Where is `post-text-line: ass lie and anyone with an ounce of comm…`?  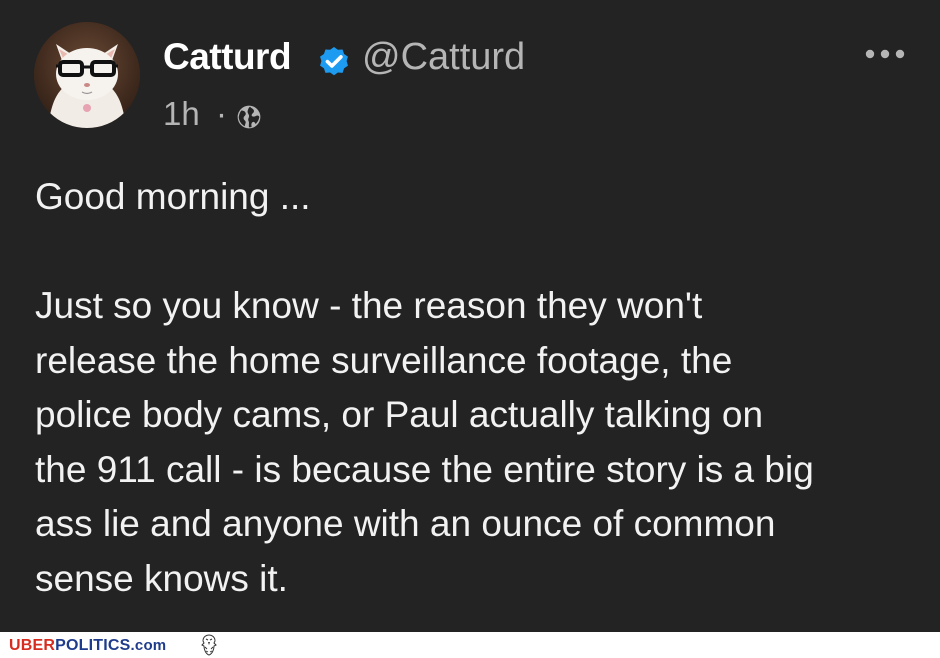 post-text-line: ass lie and anyone with an ounce of comm… is located at coordinates (405, 523).